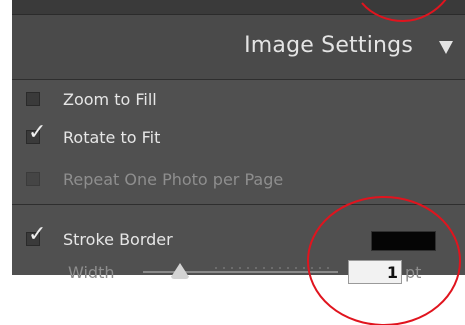 This screenshot has width=465, height=325. I want to click on width-slider-ticks, so click(272, 268).